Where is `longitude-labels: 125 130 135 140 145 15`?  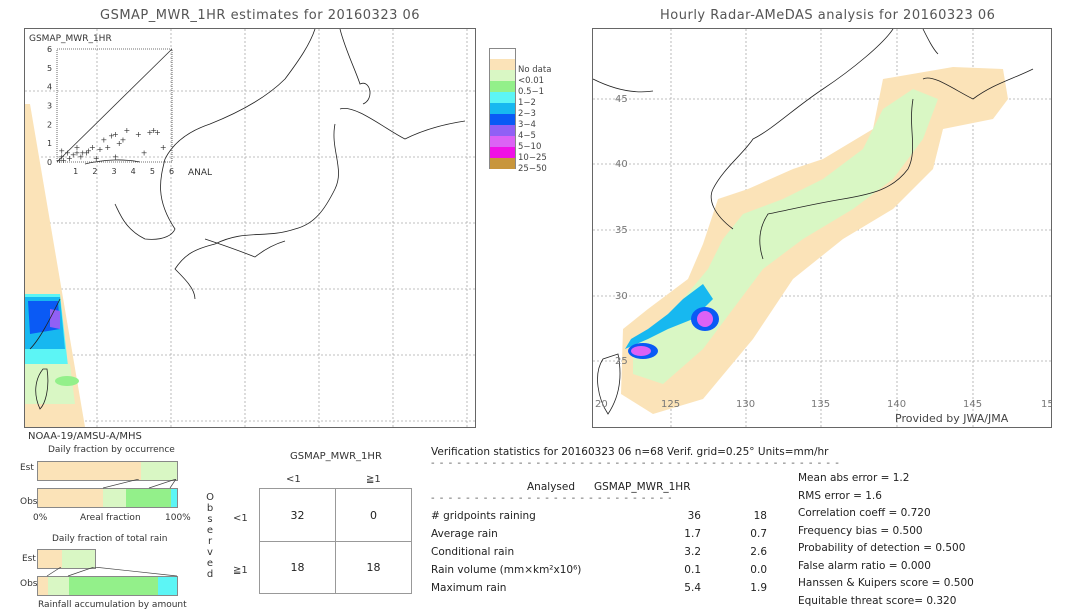
longitude-labels: 125 130 135 140 145 15 is located at coordinates (856, 404).